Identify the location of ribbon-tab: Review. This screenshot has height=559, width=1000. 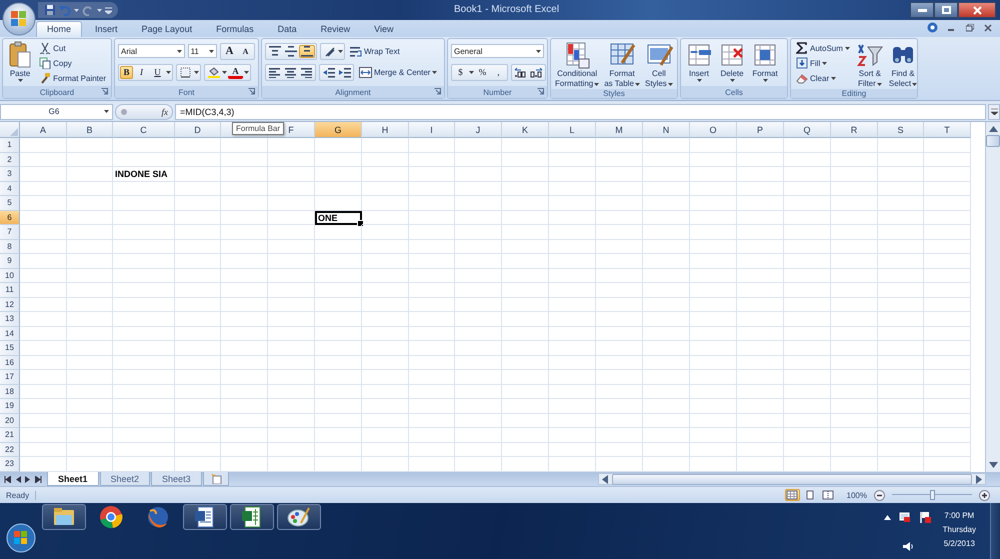
(336, 29).